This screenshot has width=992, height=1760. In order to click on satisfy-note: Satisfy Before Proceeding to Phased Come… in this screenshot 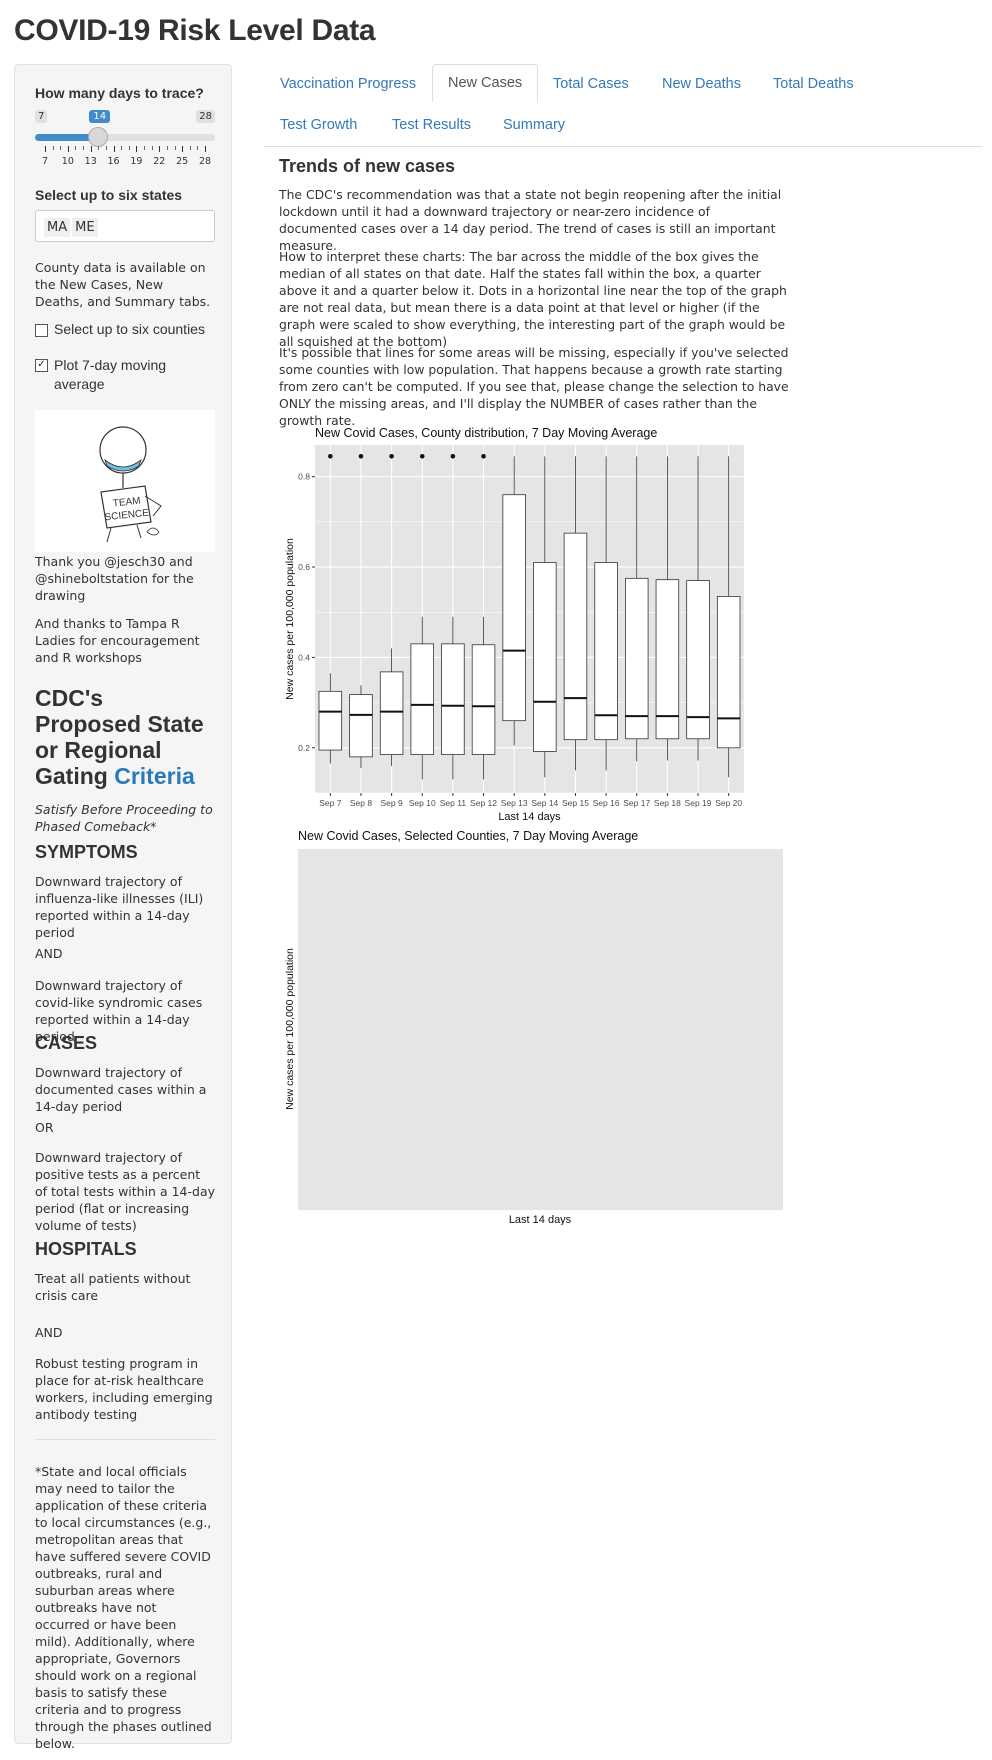, I will do `click(124, 818)`.